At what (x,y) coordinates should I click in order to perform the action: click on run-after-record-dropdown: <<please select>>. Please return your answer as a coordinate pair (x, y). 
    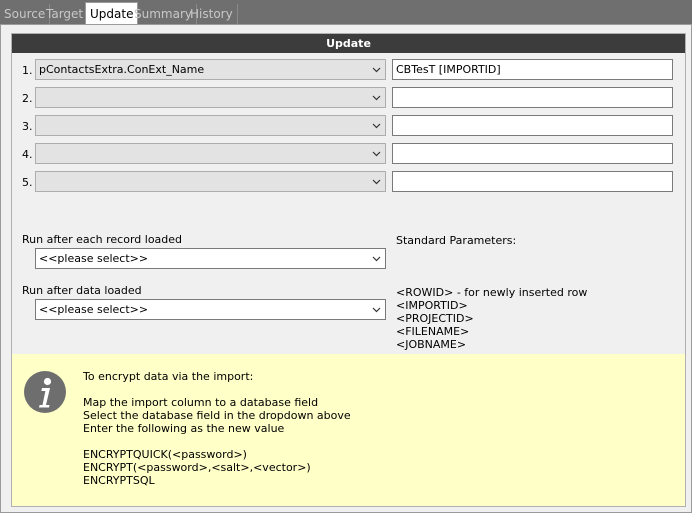
    Looking at the image, I should click on (210, 258).